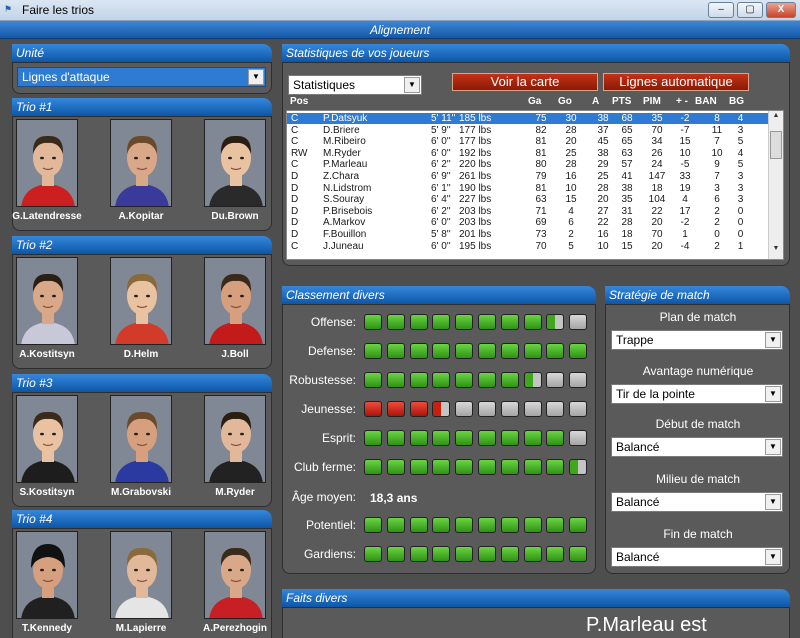 This screenshot has height=638, width=800. What do you see at coordinates (528, 199) in the screenshot?
I see `table-row: D S.Souray 6' 4'' 227 lbs 63 15 20 35 104 4 6 3` at bounding box center [528, 199].